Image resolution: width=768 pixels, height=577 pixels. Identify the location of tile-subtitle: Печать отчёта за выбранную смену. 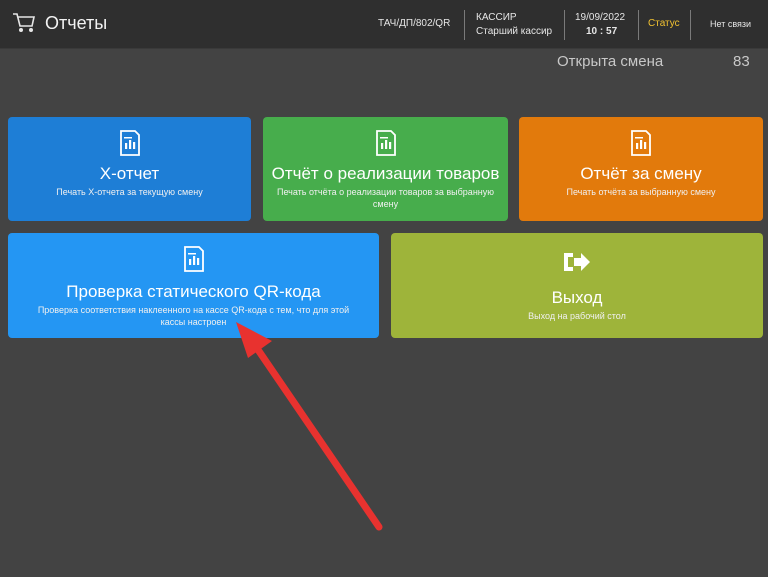
(641, 192).